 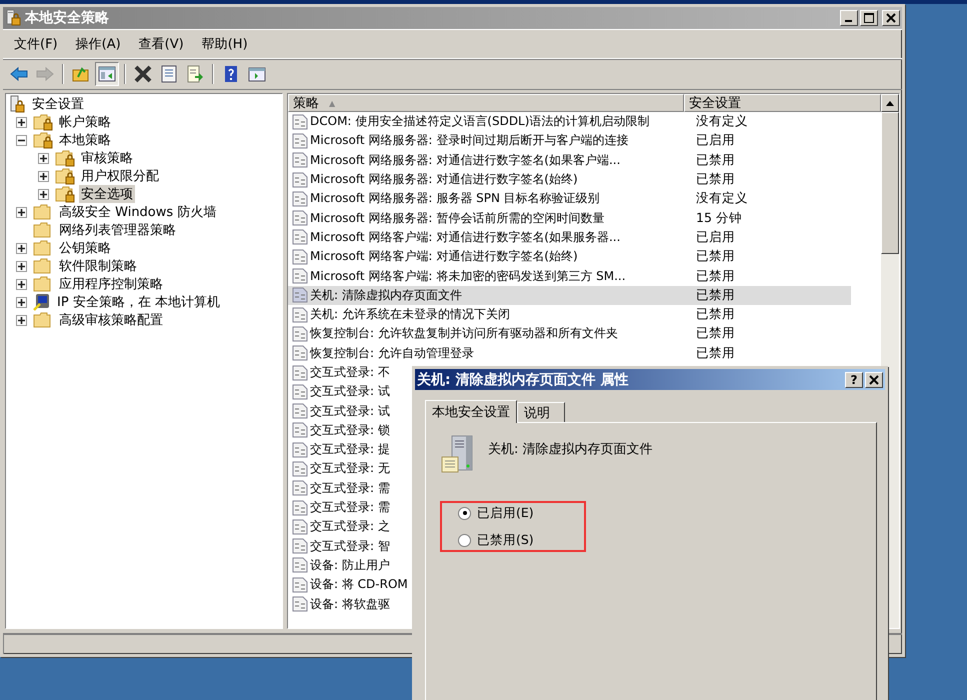 What do you see at coordinates (392, 353) in the screenshot?
I see `policy-name: 恢复控制台: 允许自动管理登录` at bounding box center [392, 353].